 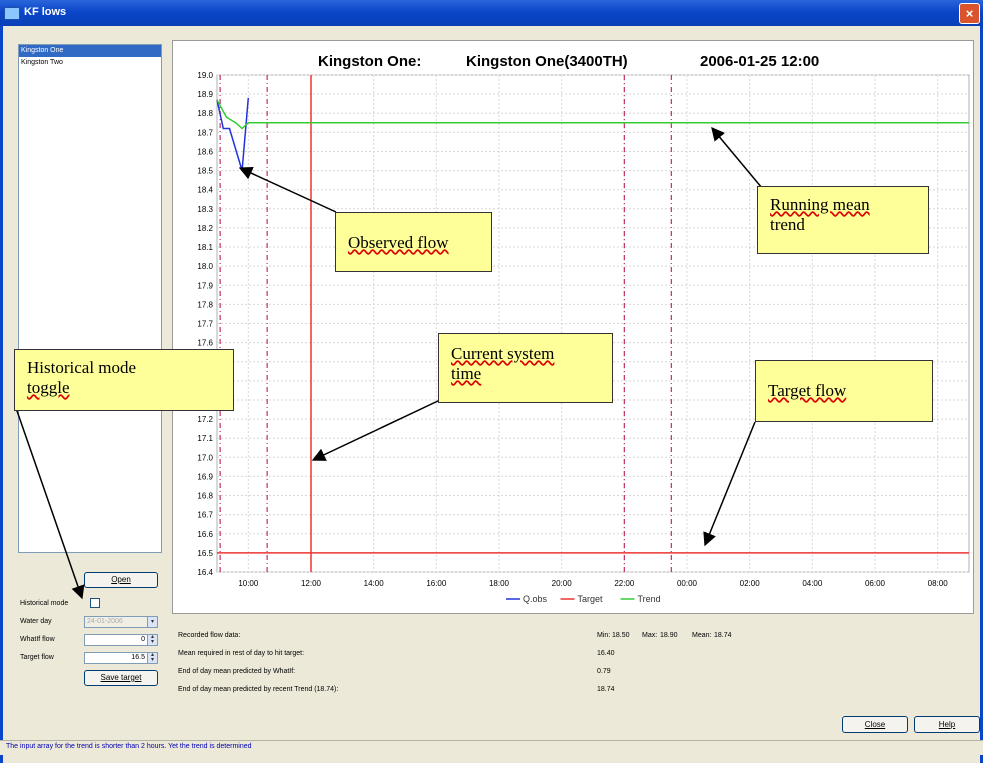 I want to click on legend-label: Target, so click(x=591, y=599).